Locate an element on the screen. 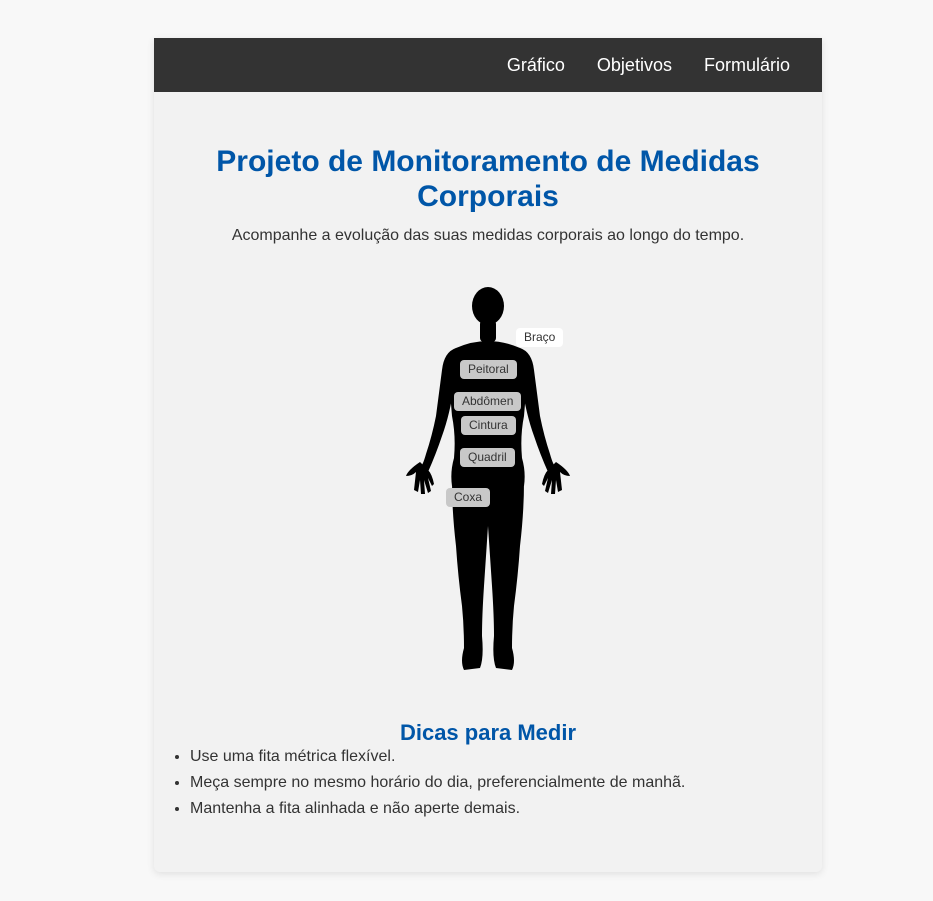  nav-link-formulario: Formulário is located at coordinates (747, 65).